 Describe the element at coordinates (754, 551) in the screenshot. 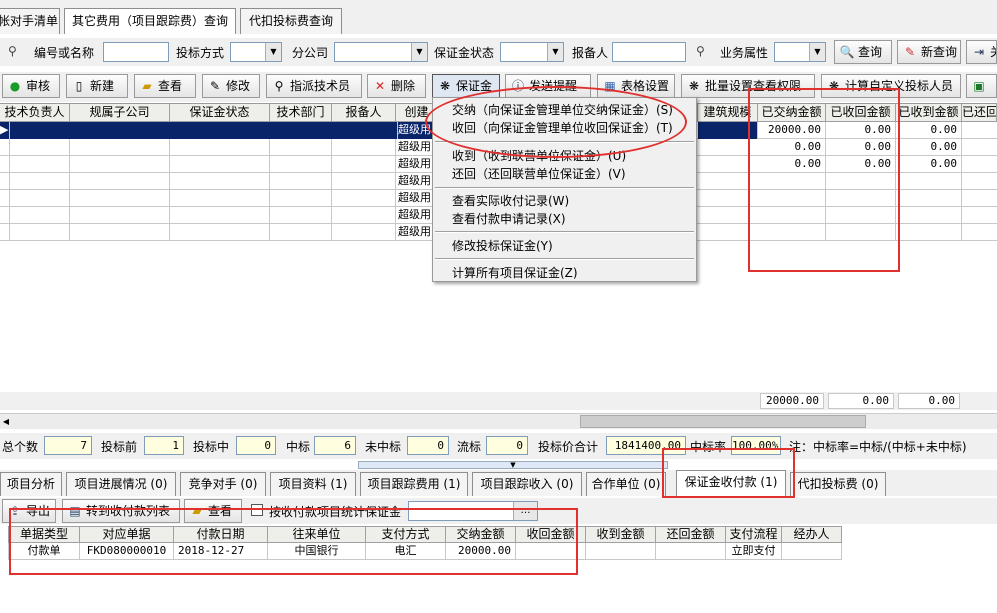

I see `payment-flow: 立即支付` at that location.